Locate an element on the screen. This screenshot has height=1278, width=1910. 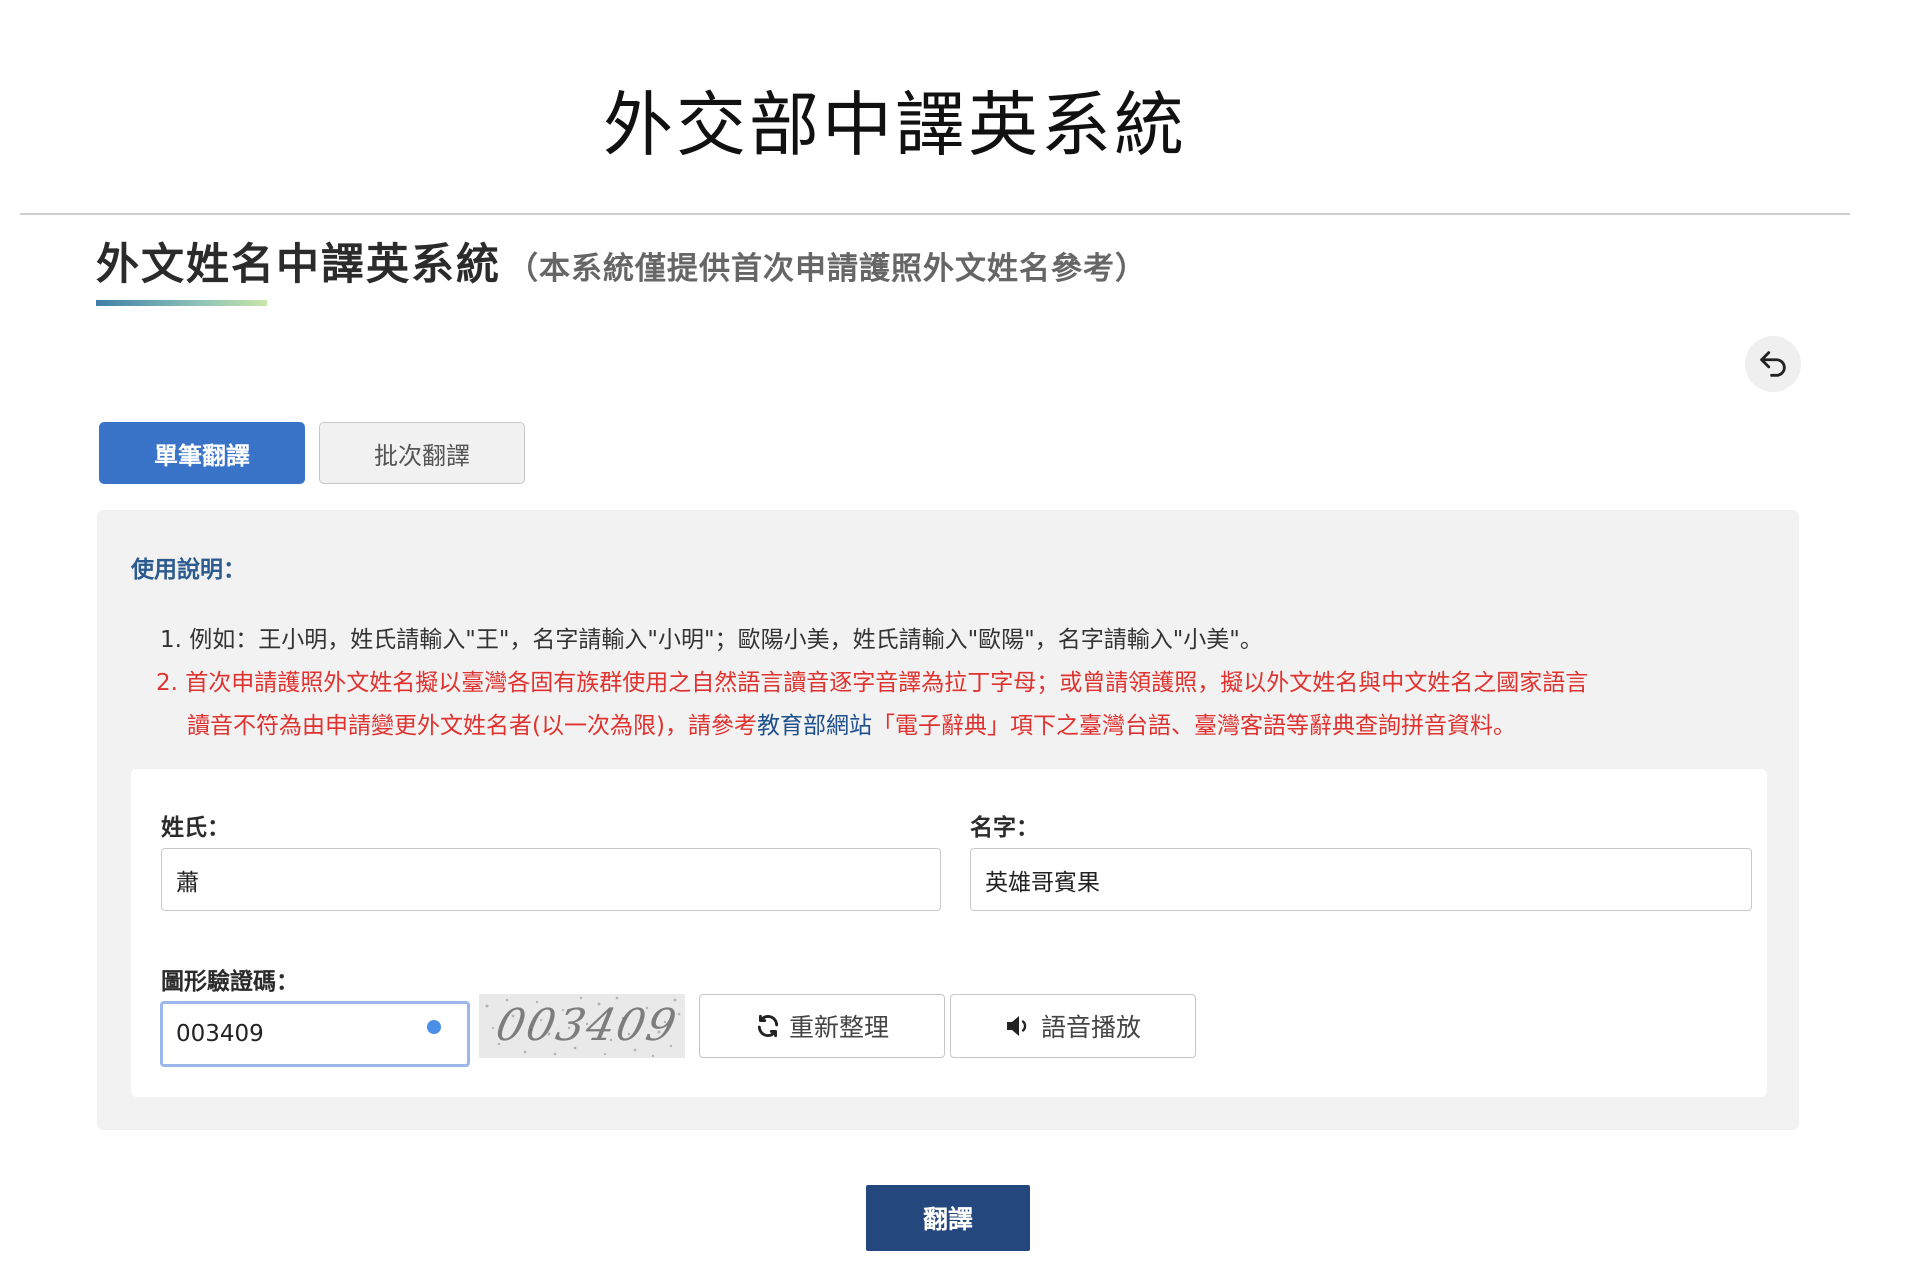
section-subtitle: （本系統僅提供首次申請護照外文姓名參考） is located at coordinates (827, 269).